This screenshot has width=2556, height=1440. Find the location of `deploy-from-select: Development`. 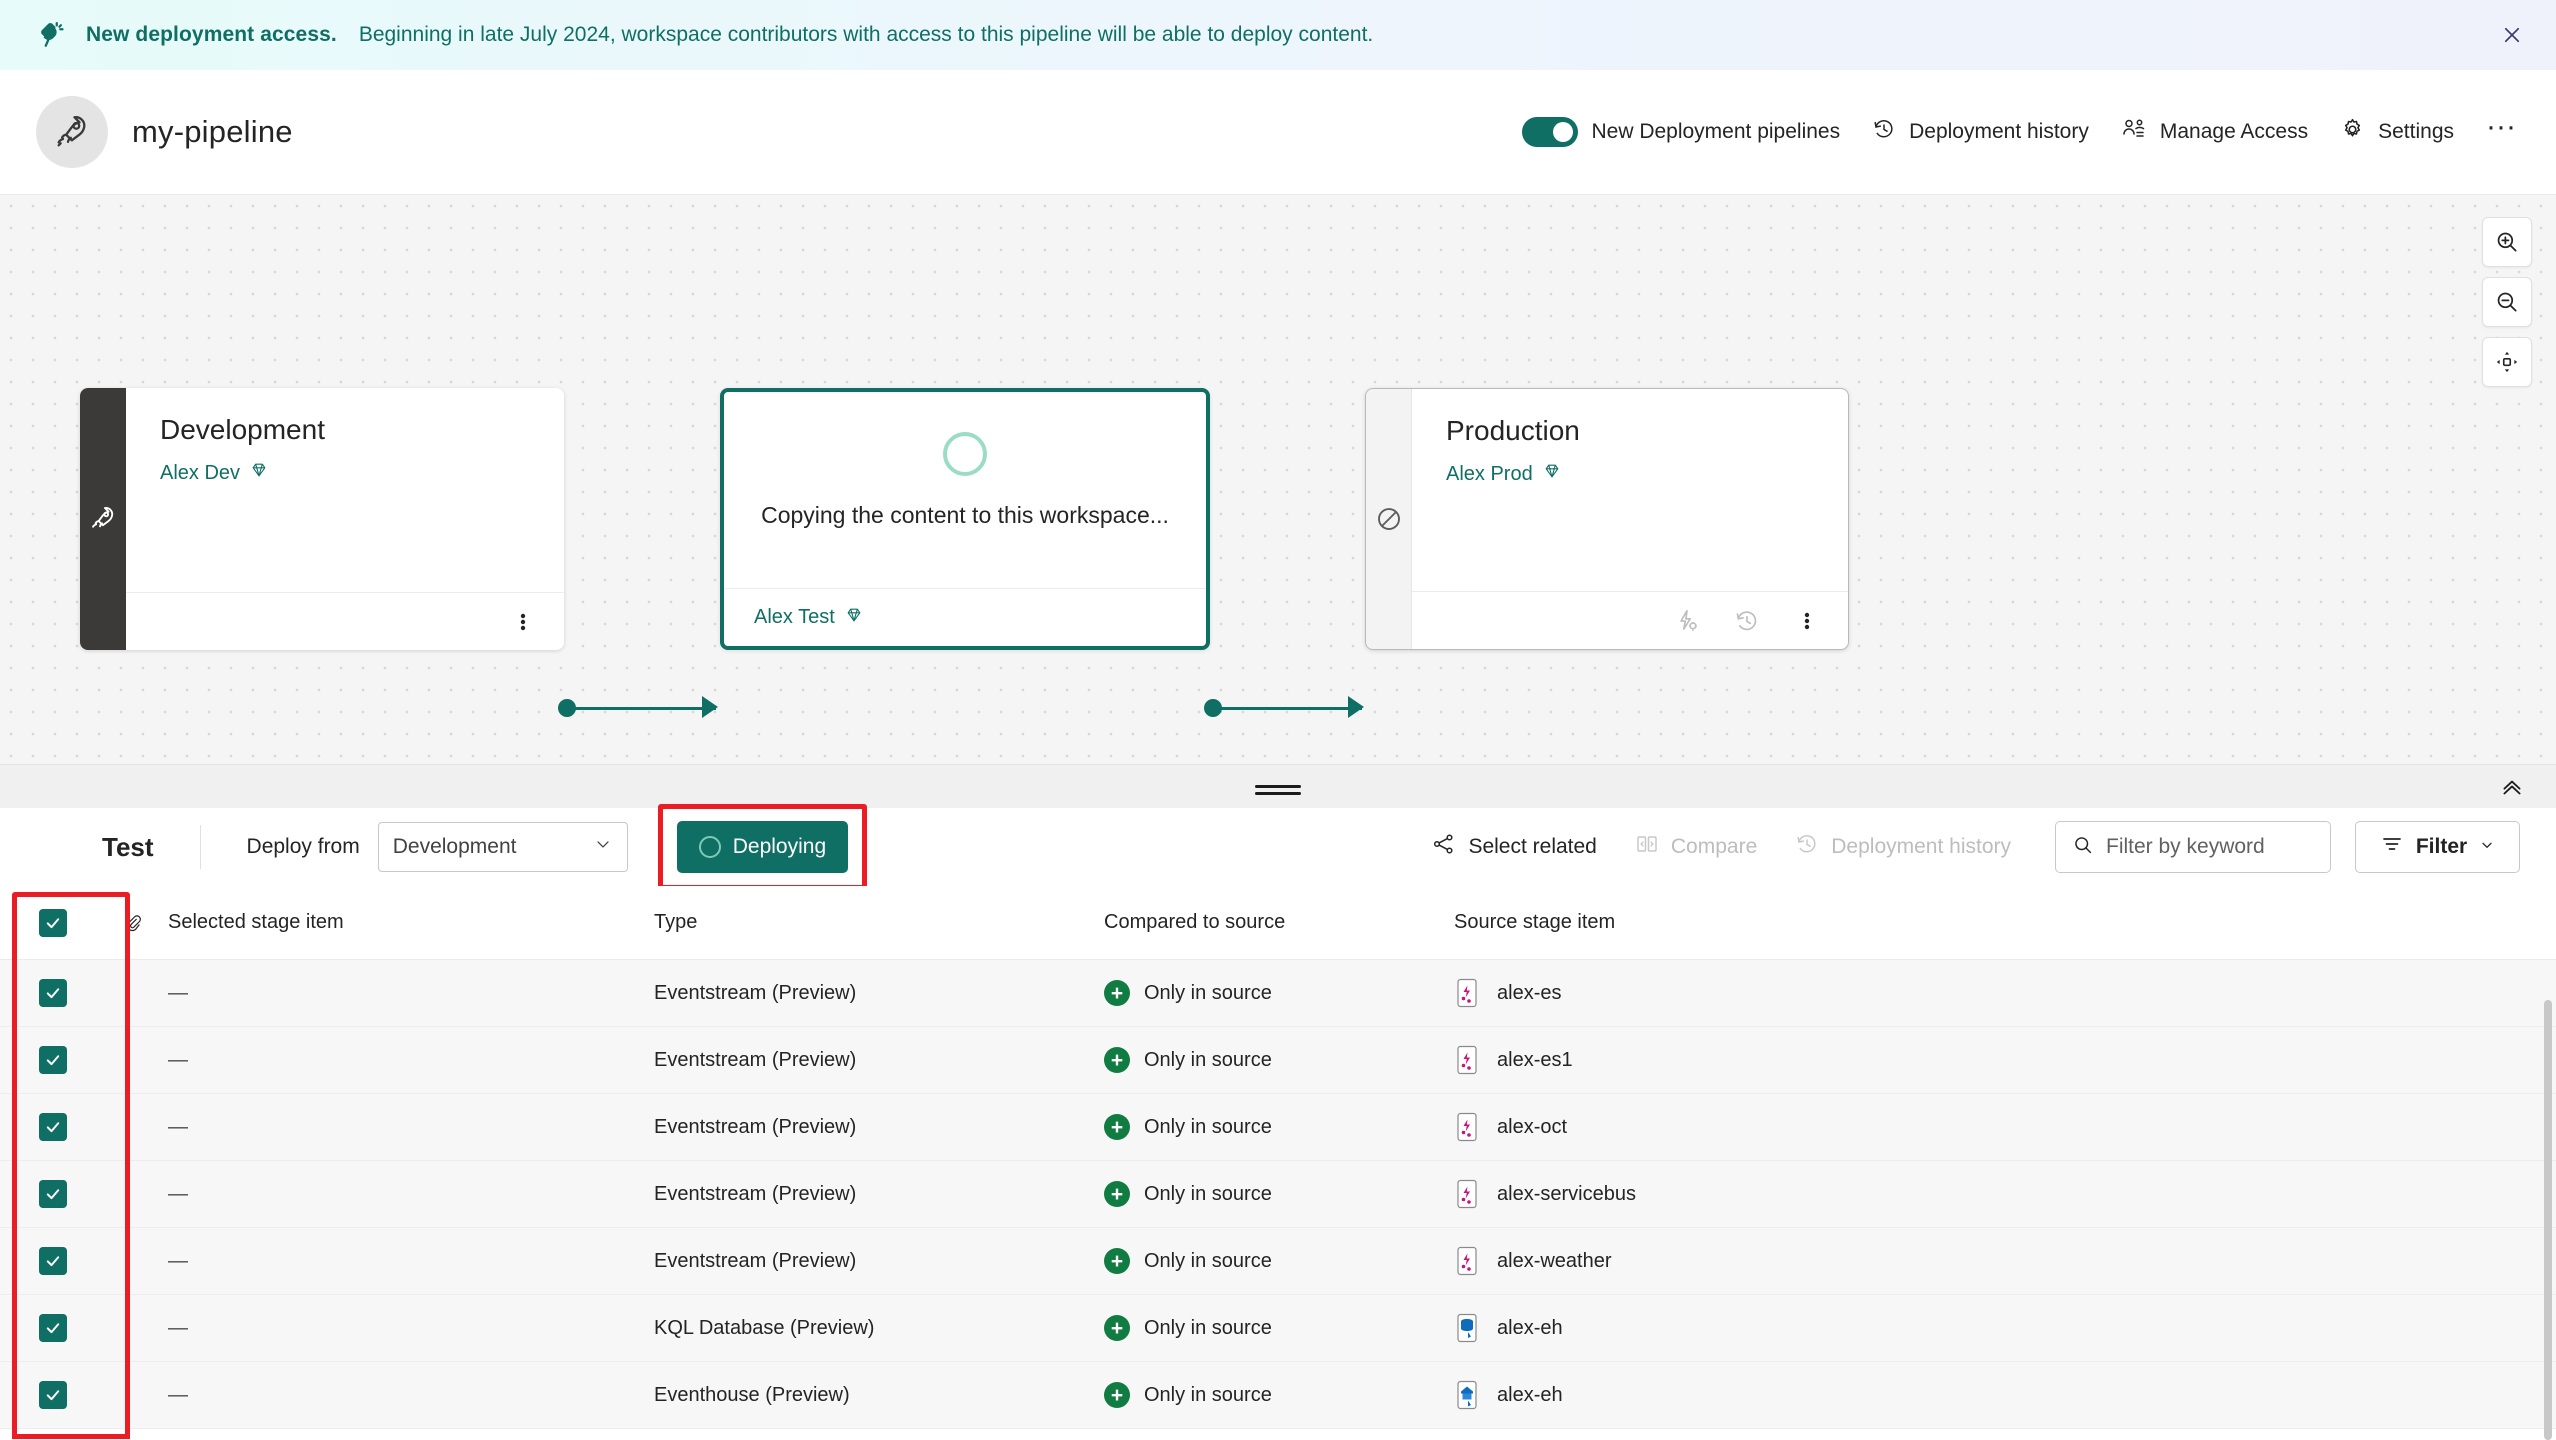

deploy-from-select: Development is located at coordinates (502, 847).